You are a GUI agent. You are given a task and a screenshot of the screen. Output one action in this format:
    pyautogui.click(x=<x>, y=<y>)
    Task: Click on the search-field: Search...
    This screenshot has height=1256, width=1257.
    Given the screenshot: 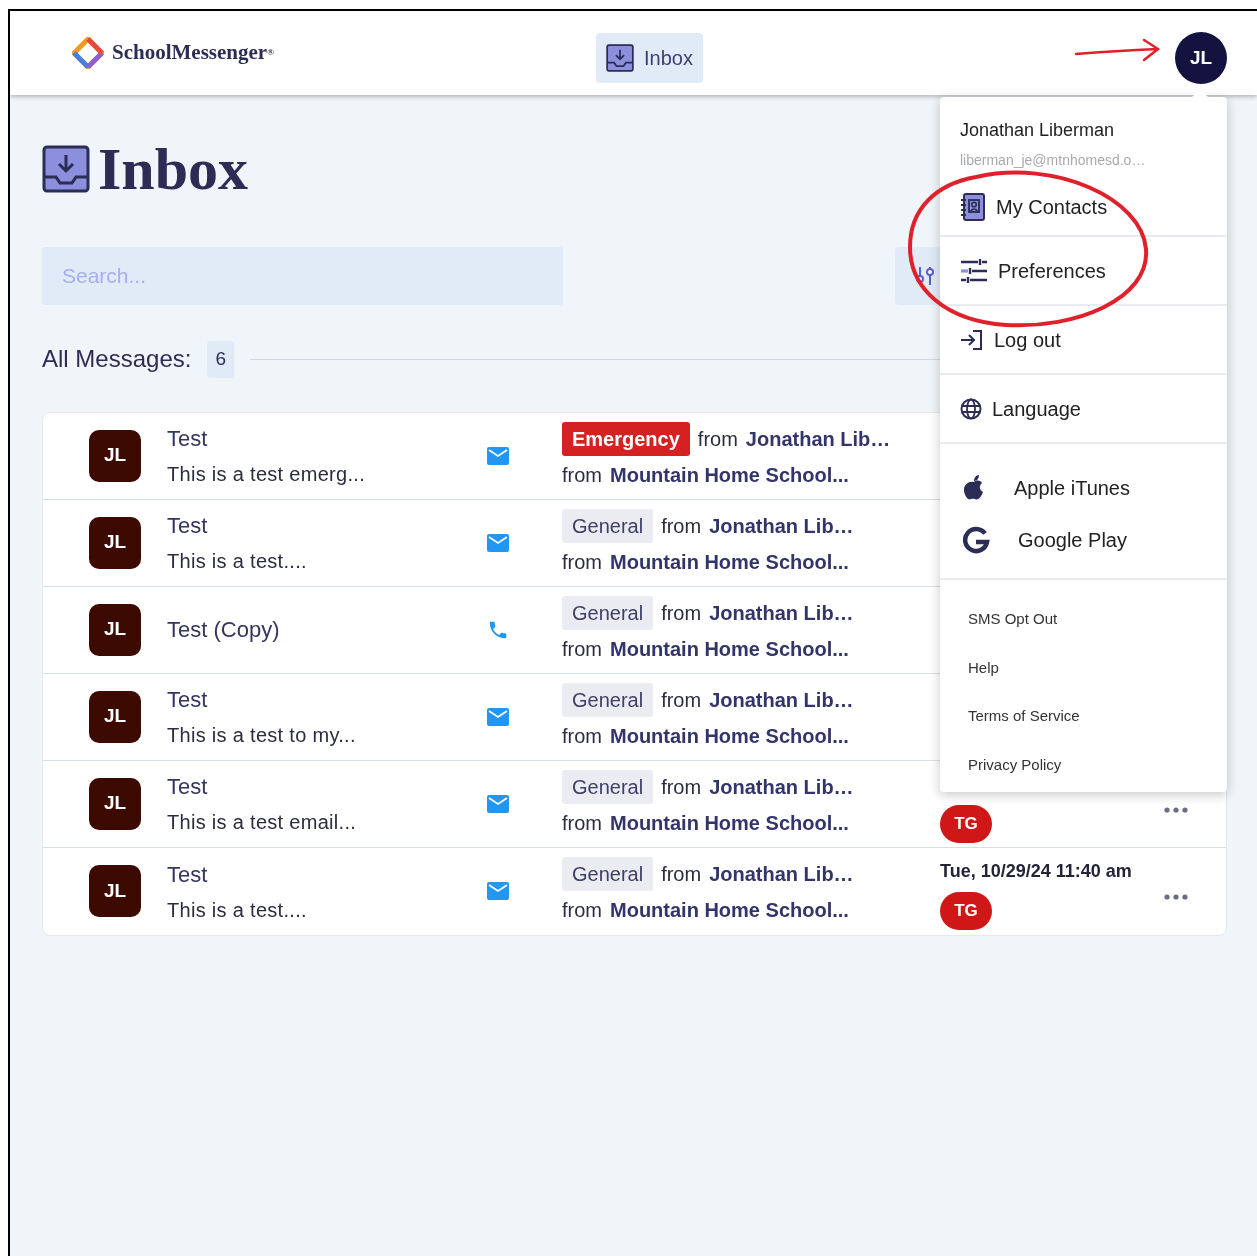 What is the action you would take?
    pyautogui.click(x=302, y=276)
    